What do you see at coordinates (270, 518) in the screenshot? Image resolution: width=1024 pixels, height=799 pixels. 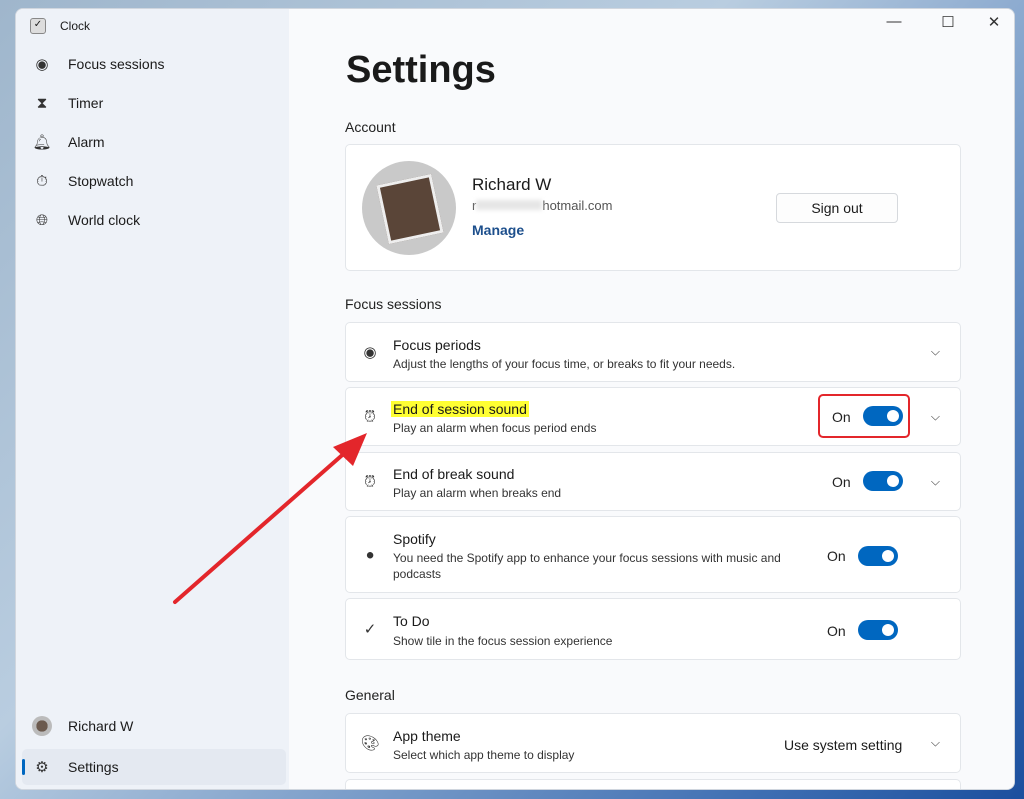 I see `annotation-arrow` at bounding box center [270, 518].